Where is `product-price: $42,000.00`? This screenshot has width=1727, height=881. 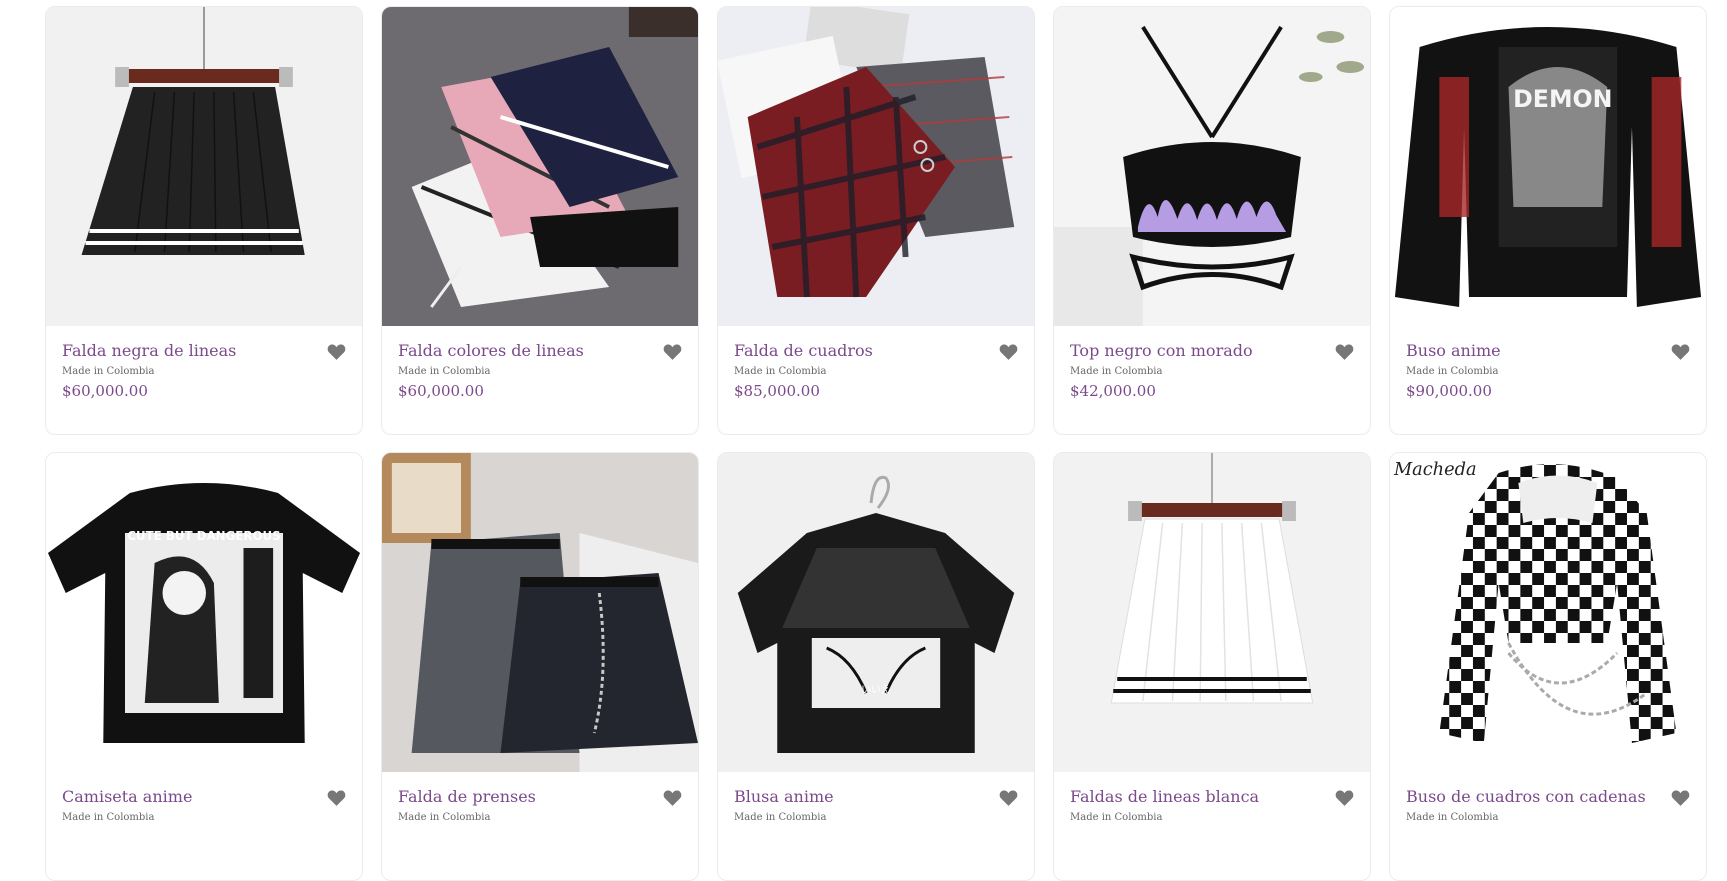 product-price: $42,000.00 is located at coordinates (1113, 391).